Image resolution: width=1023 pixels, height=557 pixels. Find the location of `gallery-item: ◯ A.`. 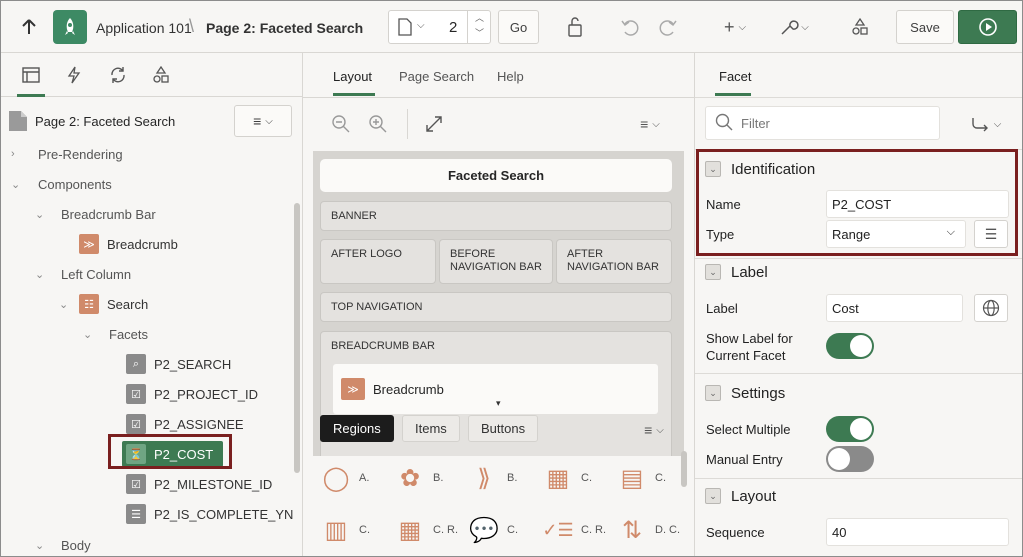

gallery-item: ◯ A. is located at coordinates (354, 478).